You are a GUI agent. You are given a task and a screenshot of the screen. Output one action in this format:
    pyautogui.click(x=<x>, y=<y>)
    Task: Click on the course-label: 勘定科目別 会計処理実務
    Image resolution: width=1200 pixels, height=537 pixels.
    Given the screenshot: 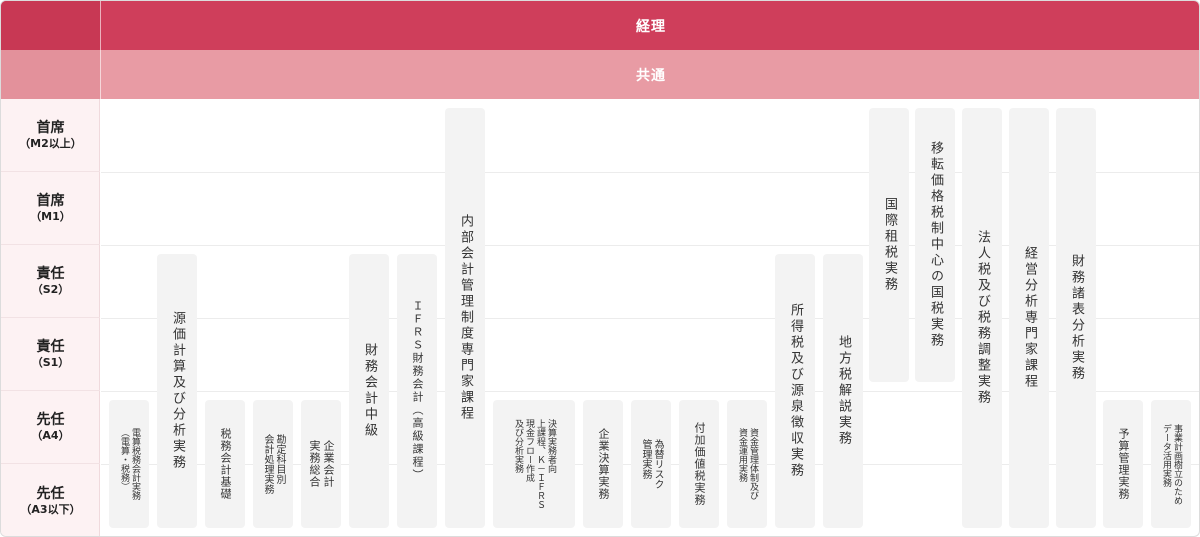 What is the action you would take?
    pyautogui.click(x=273, y=464)
    